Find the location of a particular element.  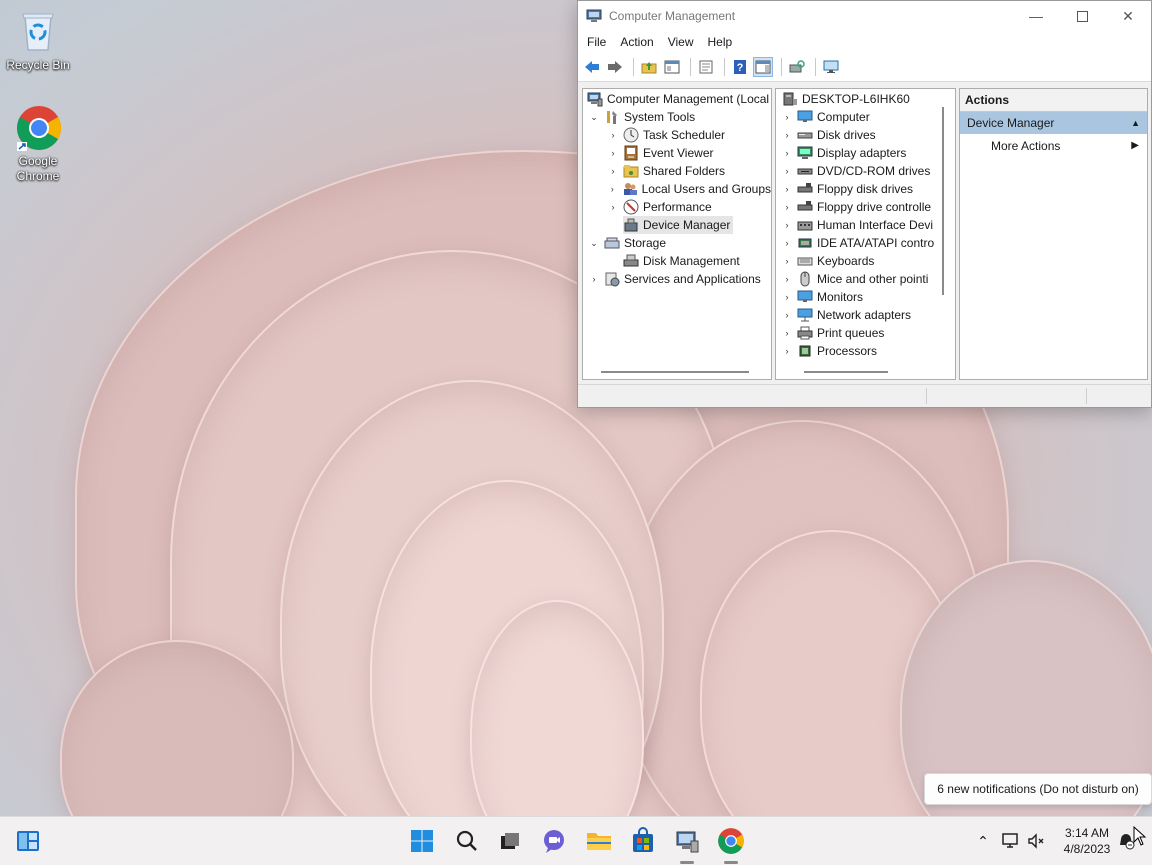

monitor-icon is located at coordinates (805, 296).